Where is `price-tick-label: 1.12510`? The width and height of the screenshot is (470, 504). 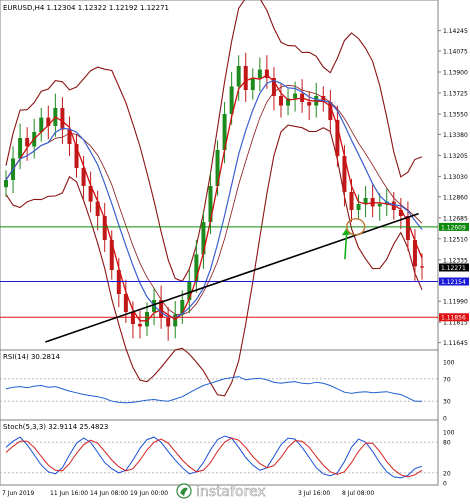 price-tick-label: 1.12510 is located at coordinates (455, 239).